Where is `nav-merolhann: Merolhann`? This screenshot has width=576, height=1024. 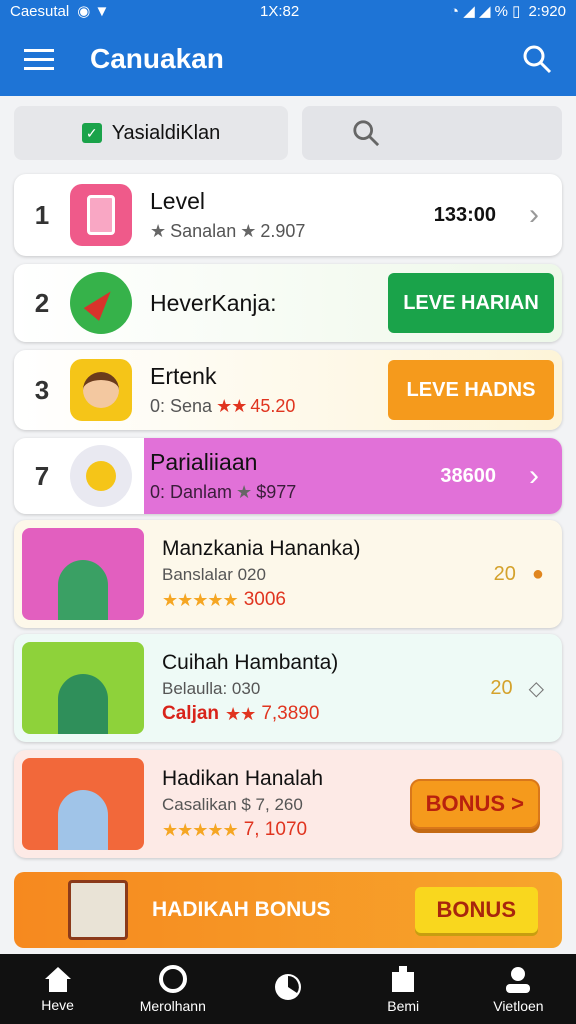 nav-merolhann: Merolhann is located at coordinates (172, 989).